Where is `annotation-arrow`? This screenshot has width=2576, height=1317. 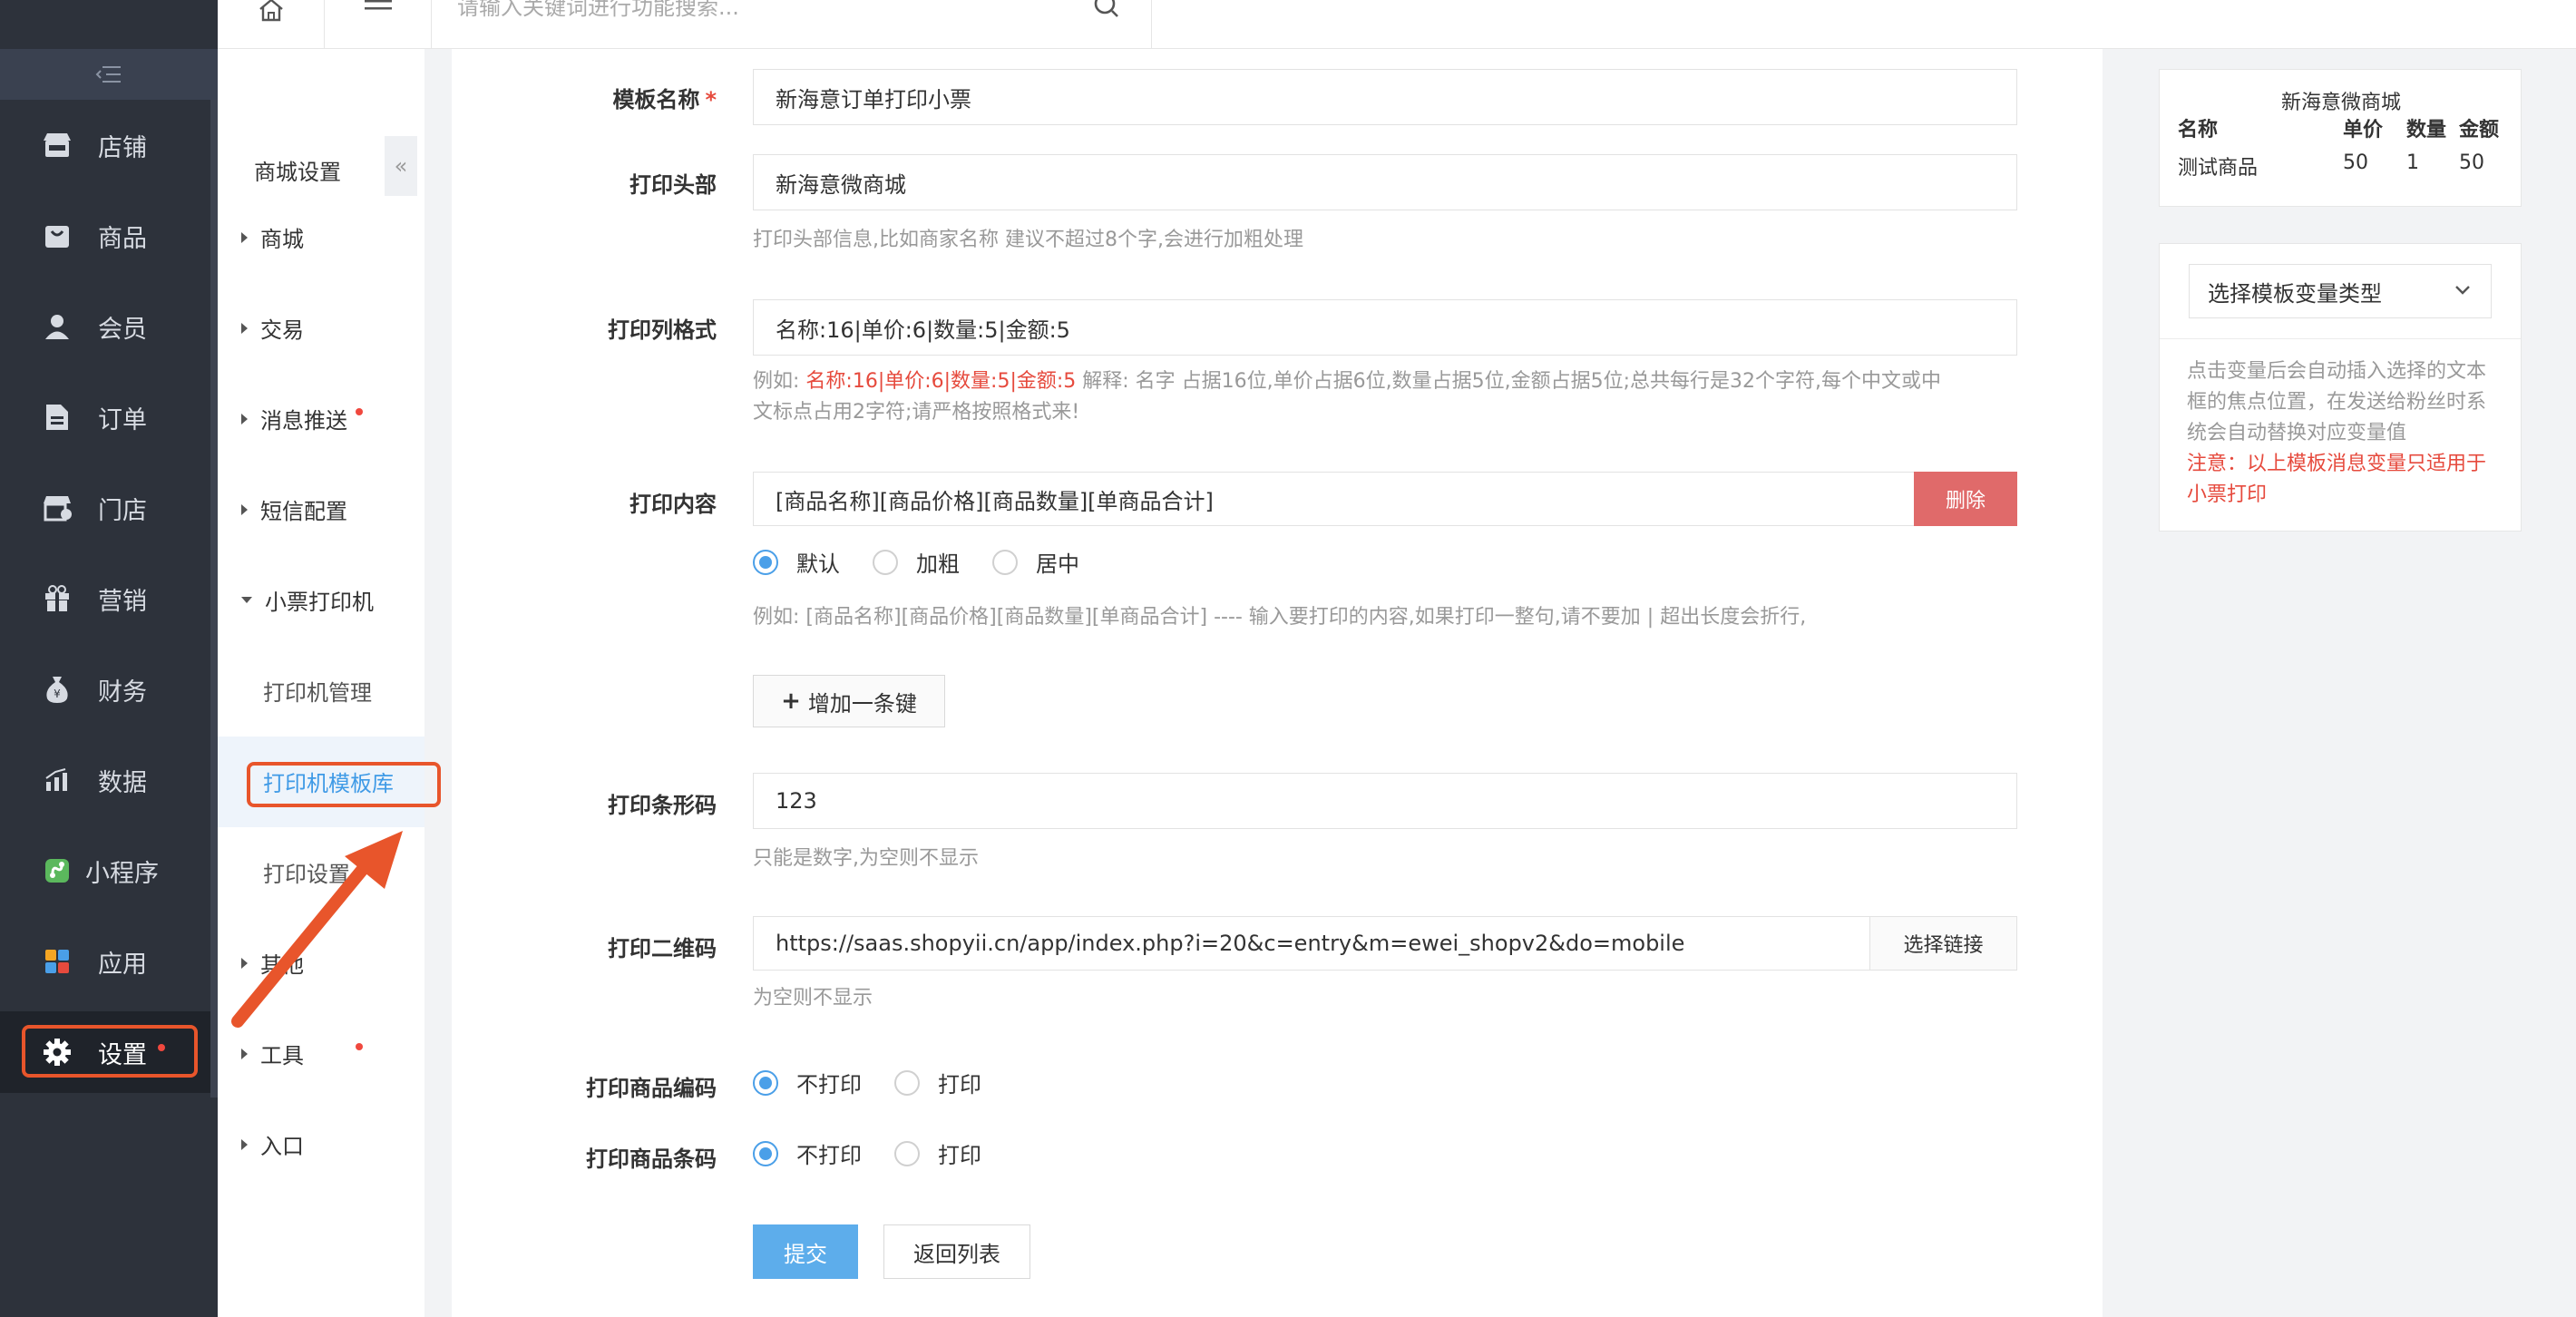 annotation-arrow is located at coordinates (317, 930).